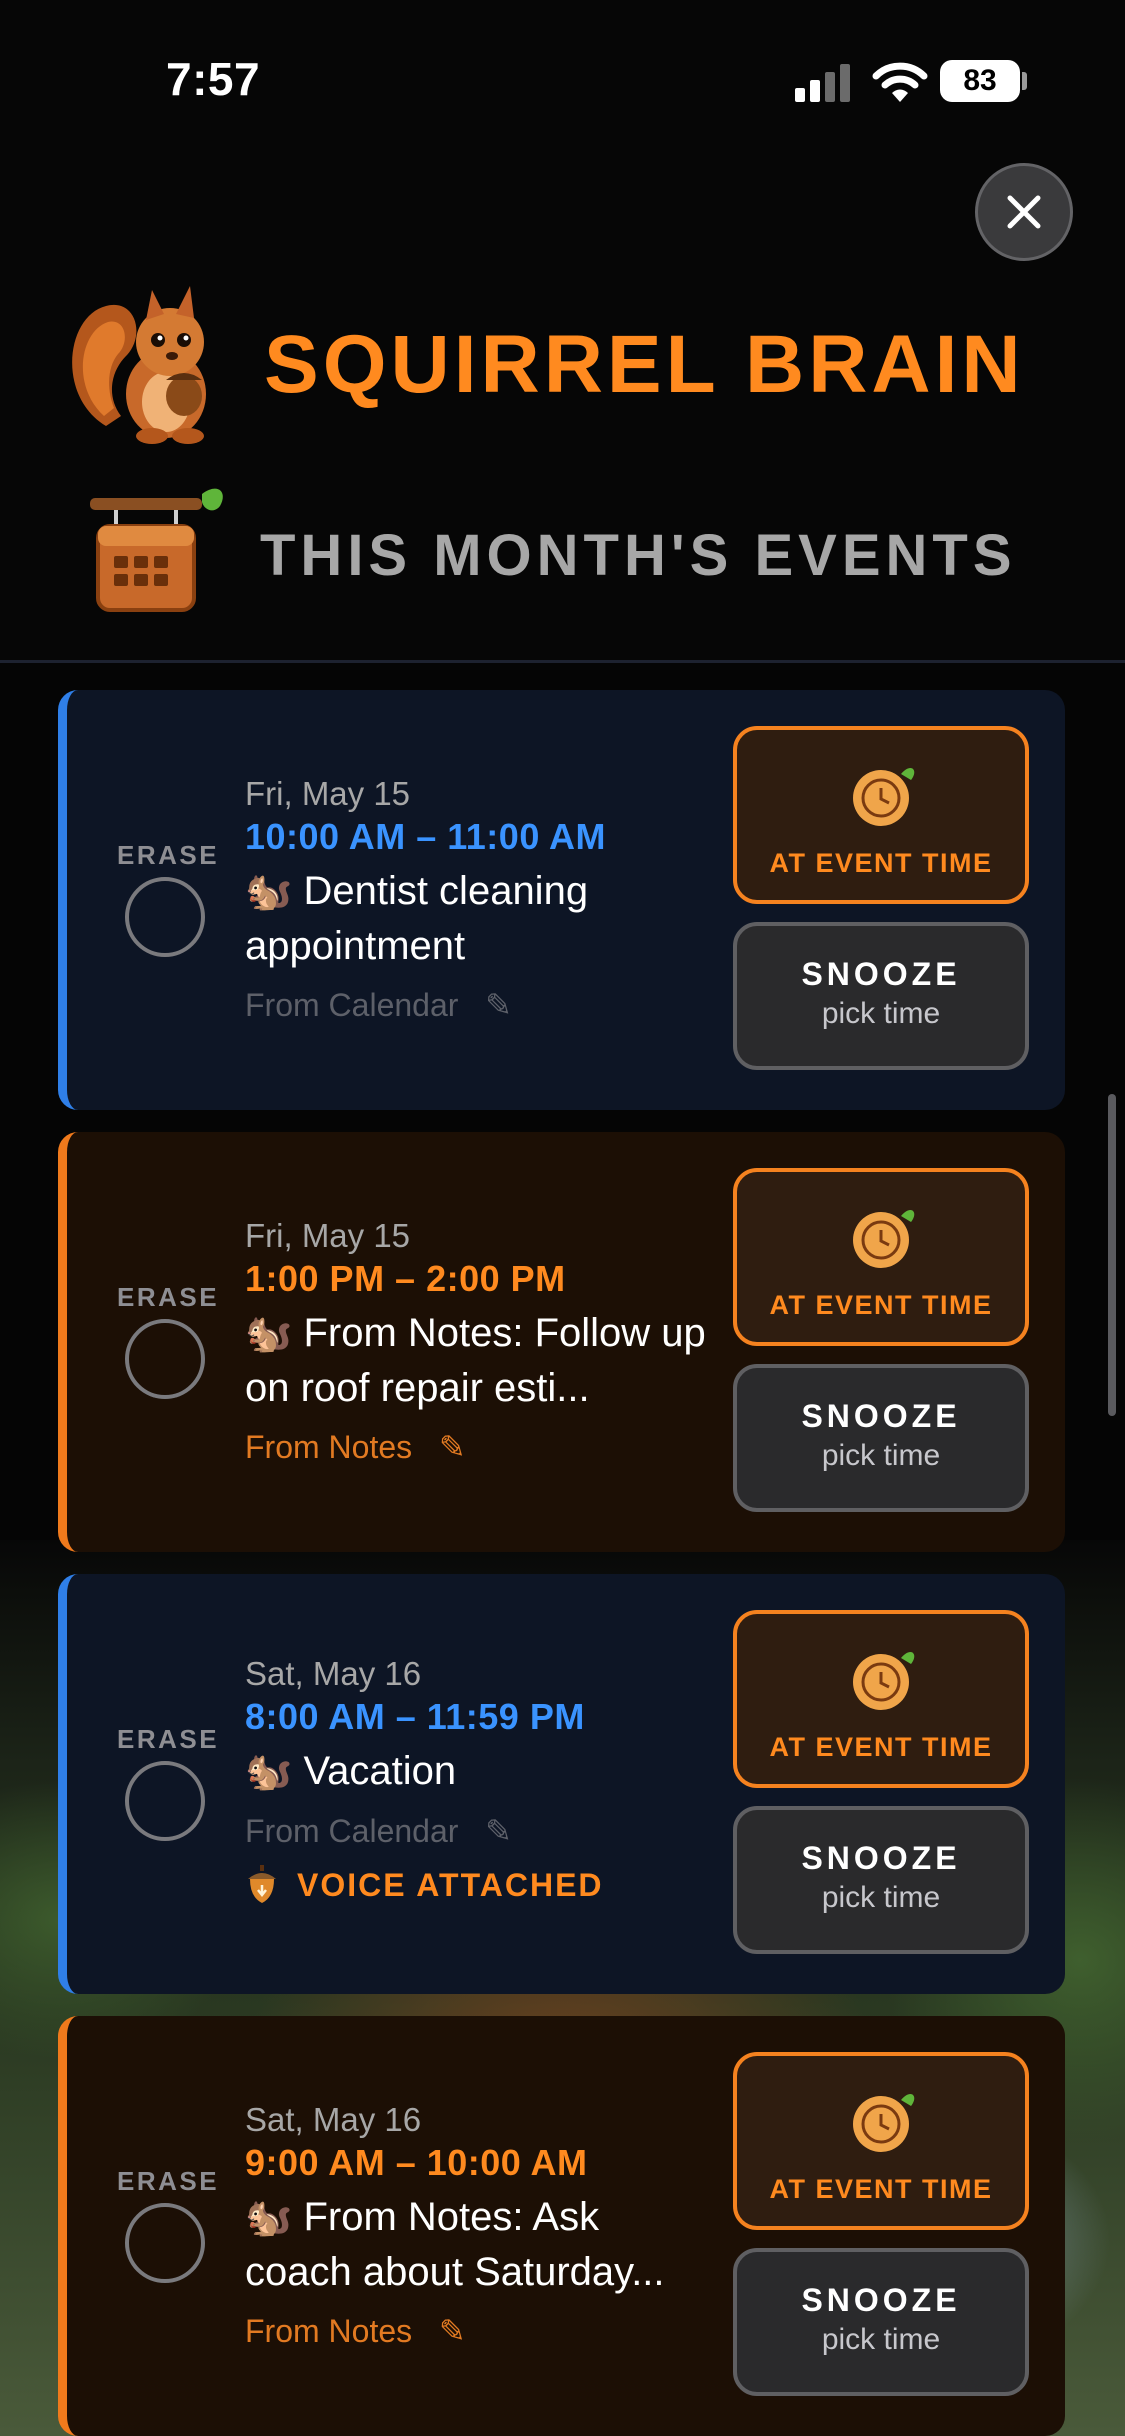 The width and height of the screenshot is (1125, 2436). I want to click on event-title: 🐿️ Vacation, so click(480, 1771).